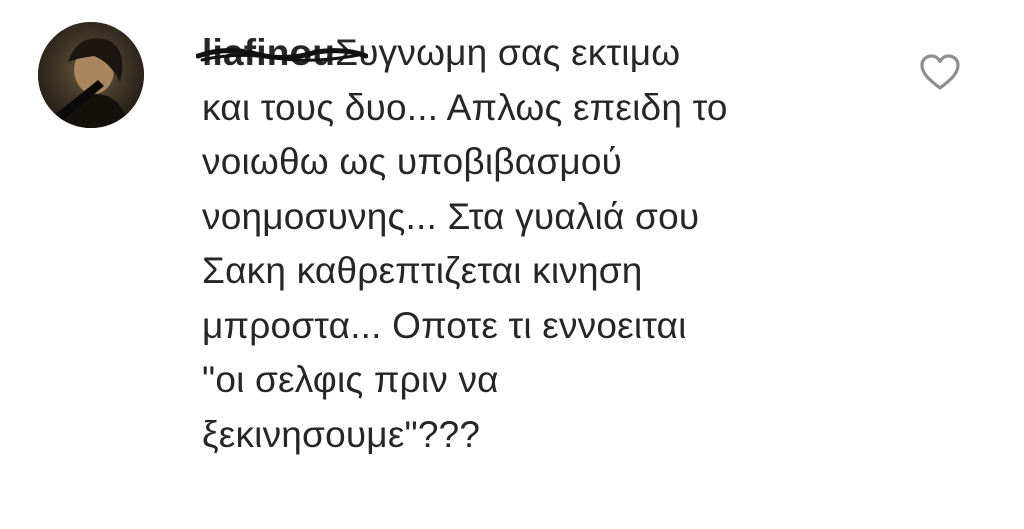  What do you see at coordinates (451, 216) in the screenshot?
I see `comment-line: νοημοσυνης... Στα γυαλιά σου` at bounding box center [451, 216].